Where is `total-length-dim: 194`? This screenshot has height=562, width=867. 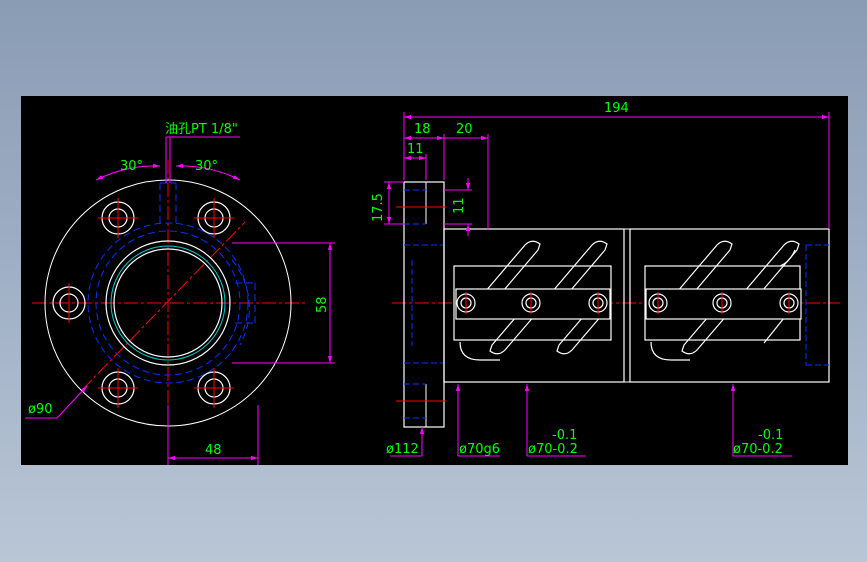 total-length-dim: 194 is located at coordinates (616, 108).